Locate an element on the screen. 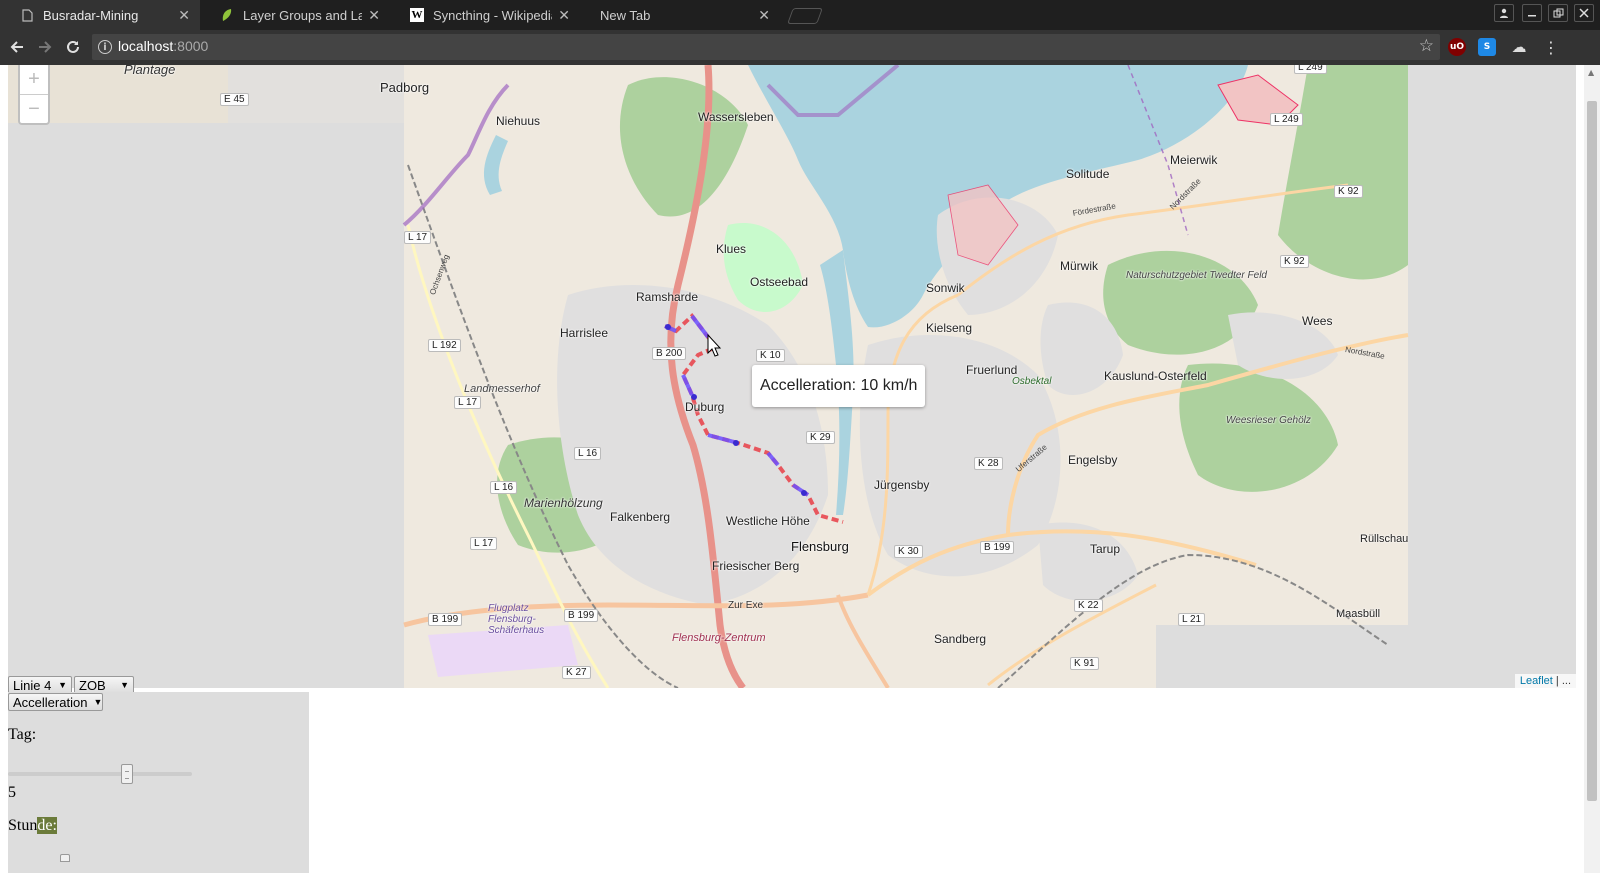 Image resolution: width=1600 pixels, height=873 pixels. reload-icon is located at coordinates (73, 47).